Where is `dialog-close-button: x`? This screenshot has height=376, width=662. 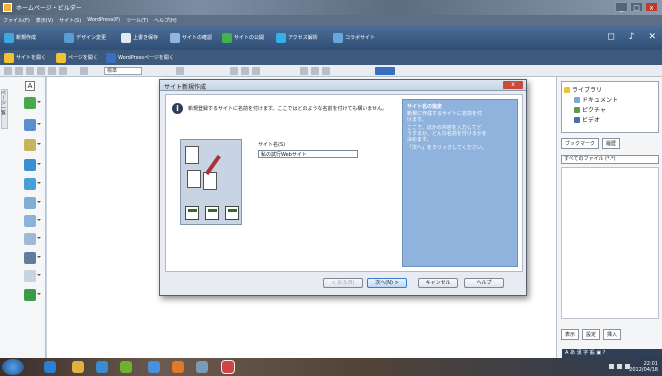
dialog-close-button: x is located at coordinates (513, 85).